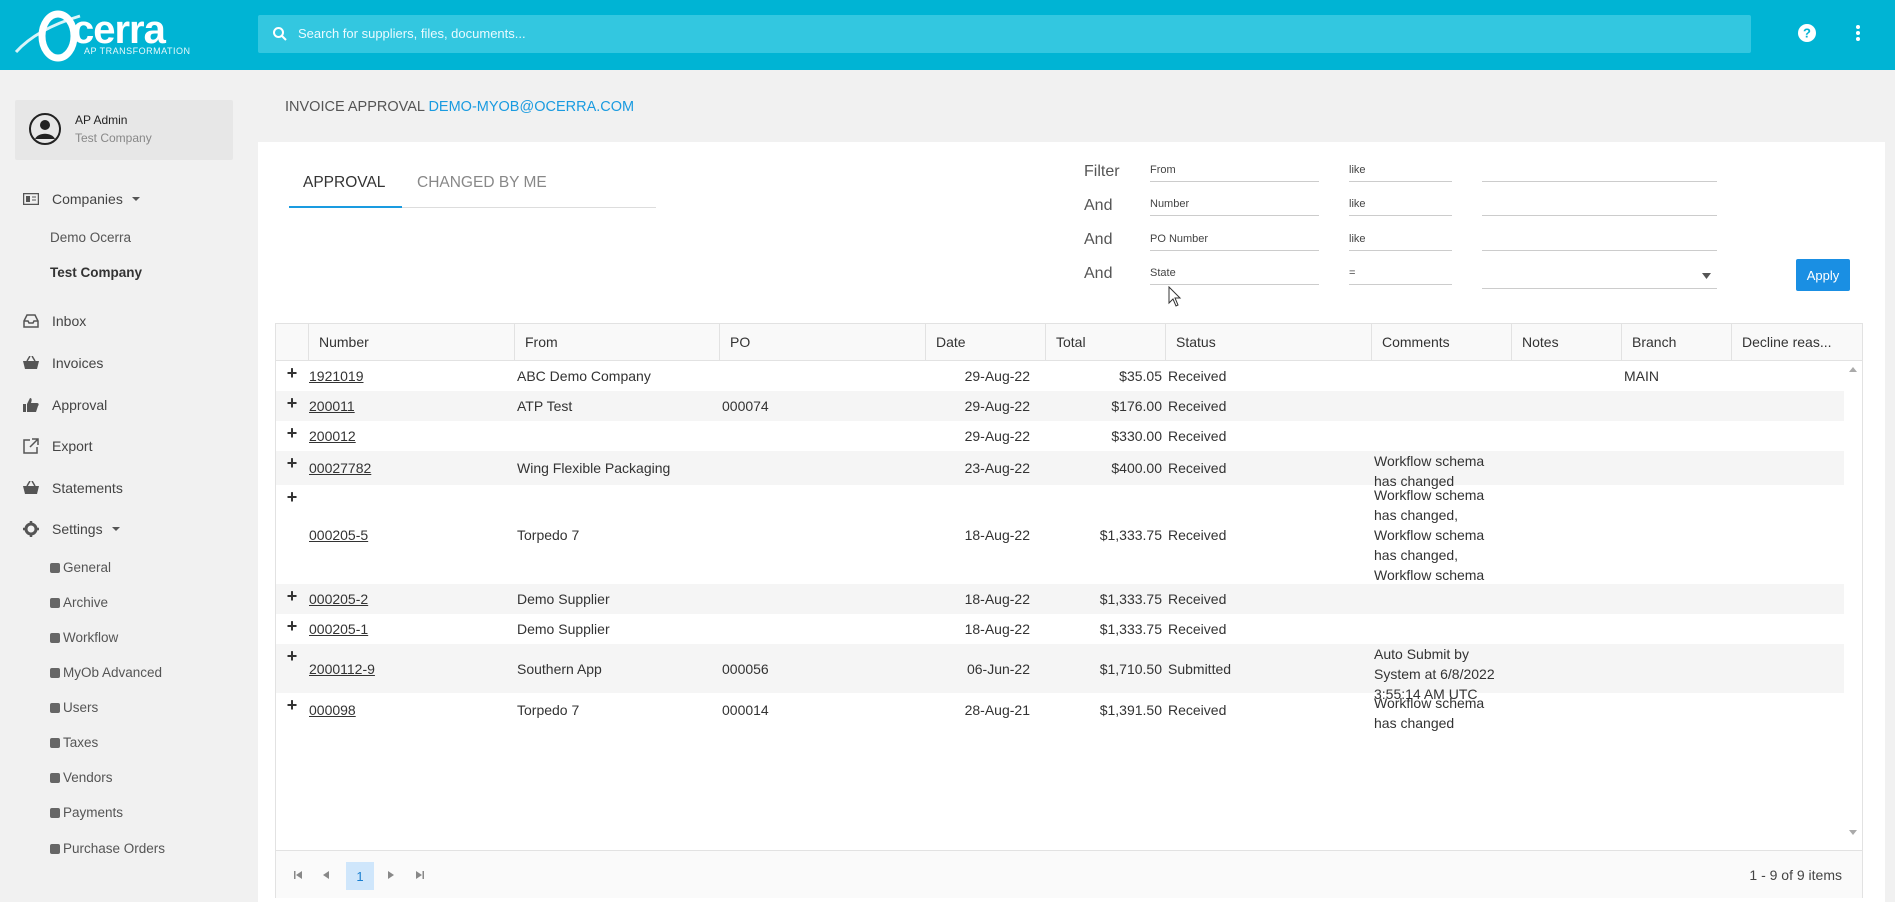 This screenshot has width=1895, height=902. What do you see at coordinates (86, 812) in the screenshot?
I see `settings-payments: Payments` at bounding box center [86, 812].